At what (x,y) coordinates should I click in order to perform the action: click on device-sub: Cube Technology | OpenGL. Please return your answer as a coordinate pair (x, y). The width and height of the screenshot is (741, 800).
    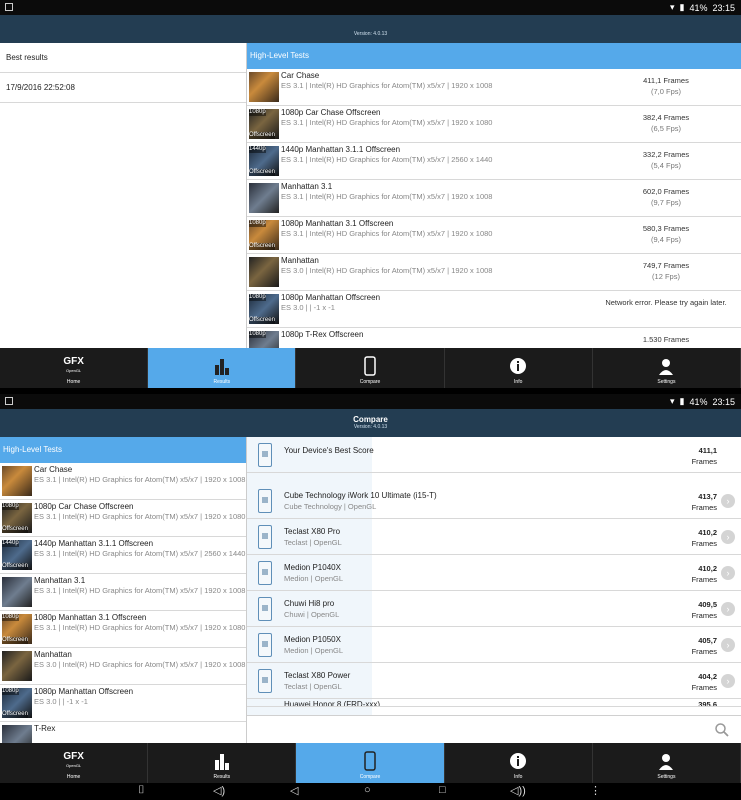
    Looking at the image, I should click on (330, 506).